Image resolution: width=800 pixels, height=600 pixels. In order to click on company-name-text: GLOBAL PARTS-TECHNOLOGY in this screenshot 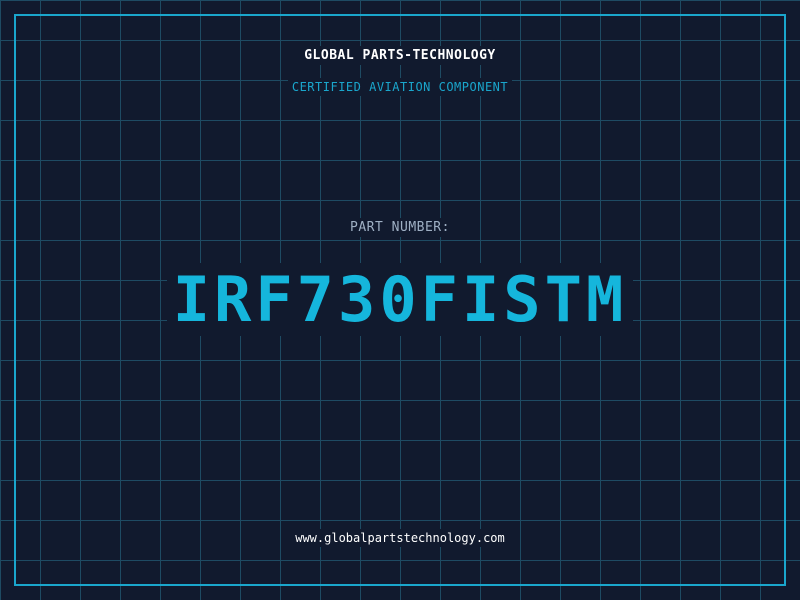, I will do `click(400, 55)`.